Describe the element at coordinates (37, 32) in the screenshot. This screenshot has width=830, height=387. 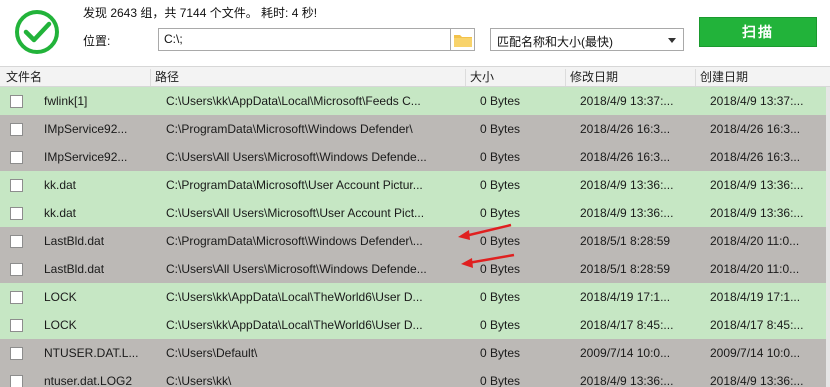
I see `check-icon` at that location.